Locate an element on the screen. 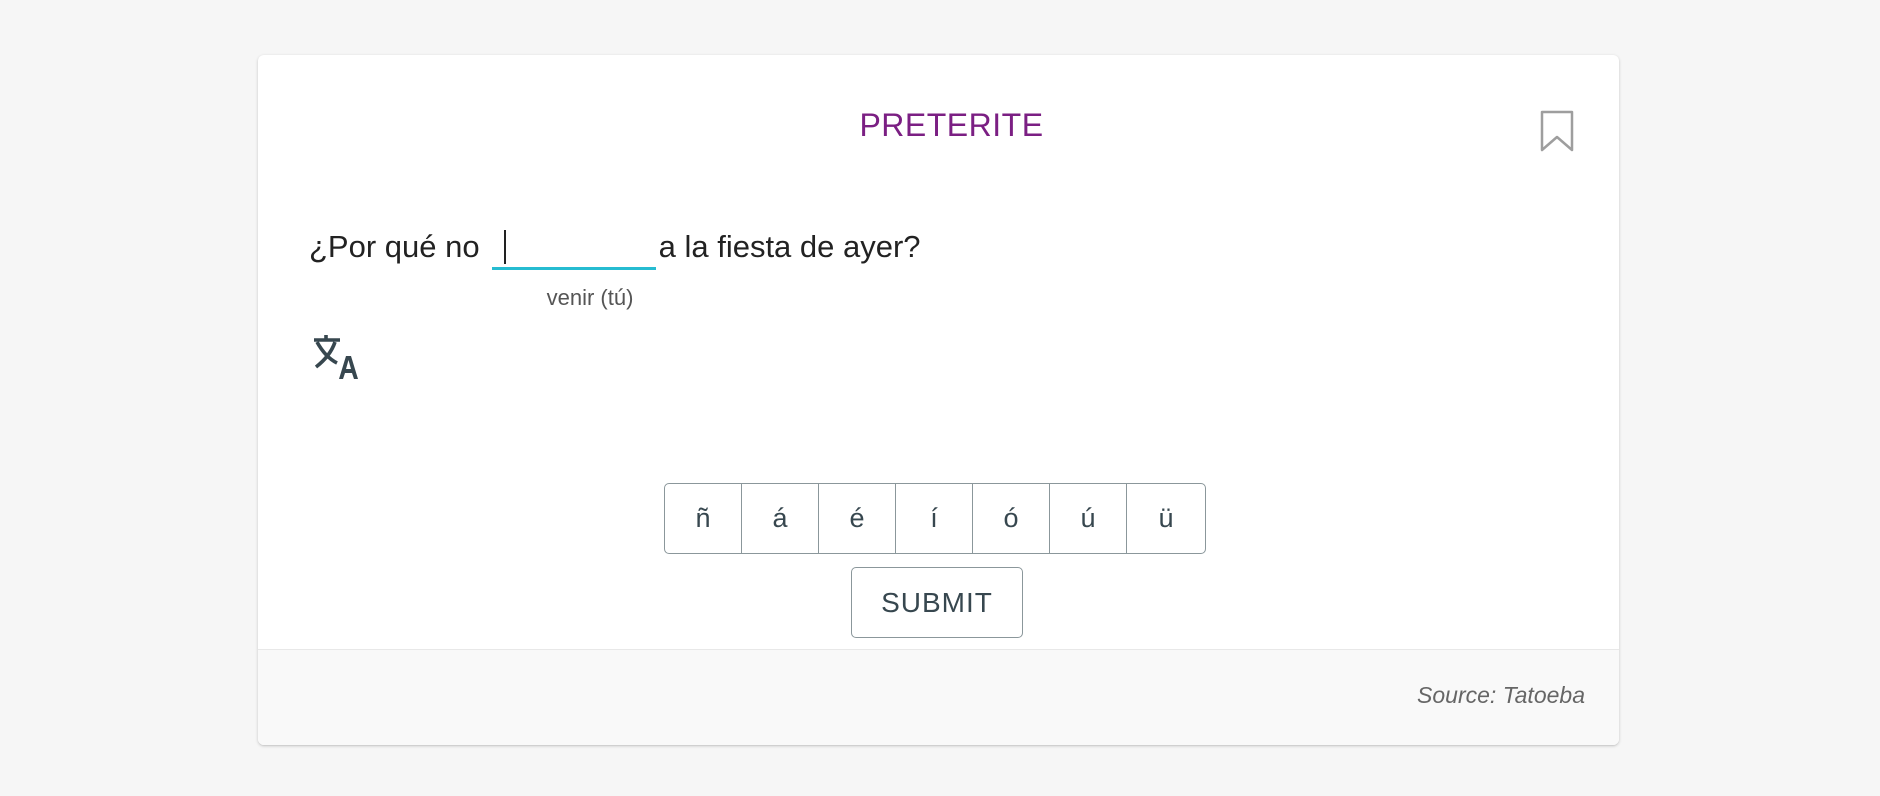 Image resolution: width=1880 pixels, height=796 pixels. bookmark-icon is located at coordinates (1557, 131).